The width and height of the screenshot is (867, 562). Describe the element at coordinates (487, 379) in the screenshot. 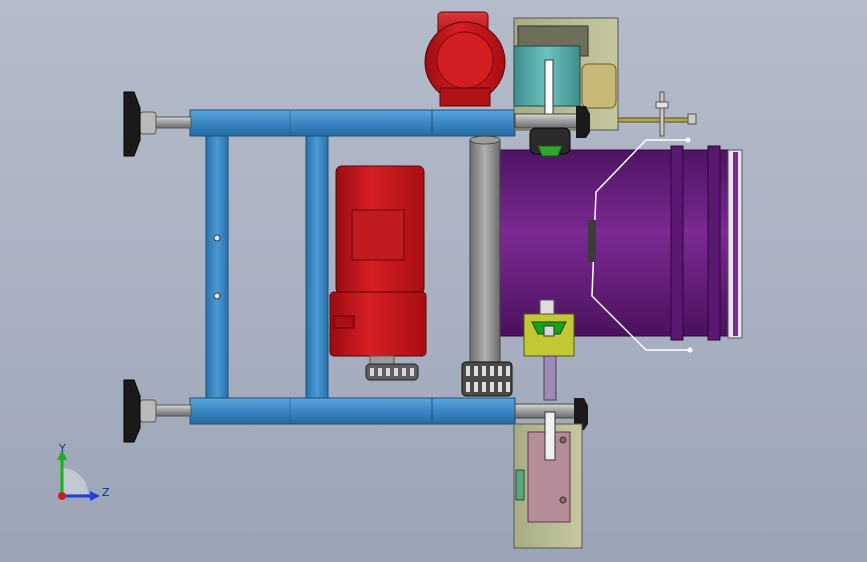

I see `roller-sprocket` at that location.